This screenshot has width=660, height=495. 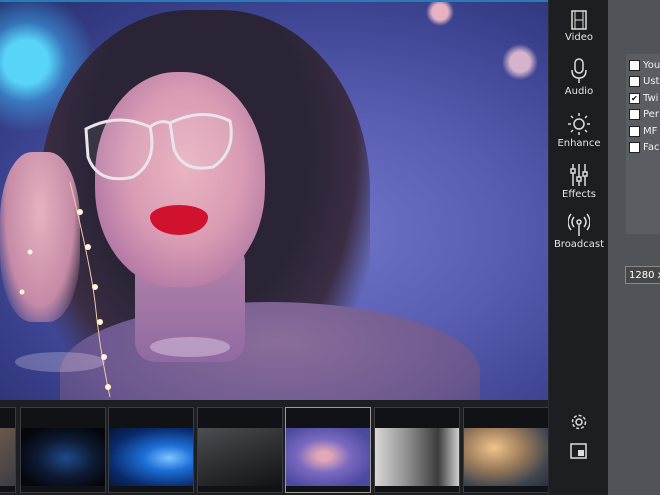 What do you see at coordinates (642, 275) in the screenshot?
I see `resolution-select: 1280 x` at bounding box center [642, 275].